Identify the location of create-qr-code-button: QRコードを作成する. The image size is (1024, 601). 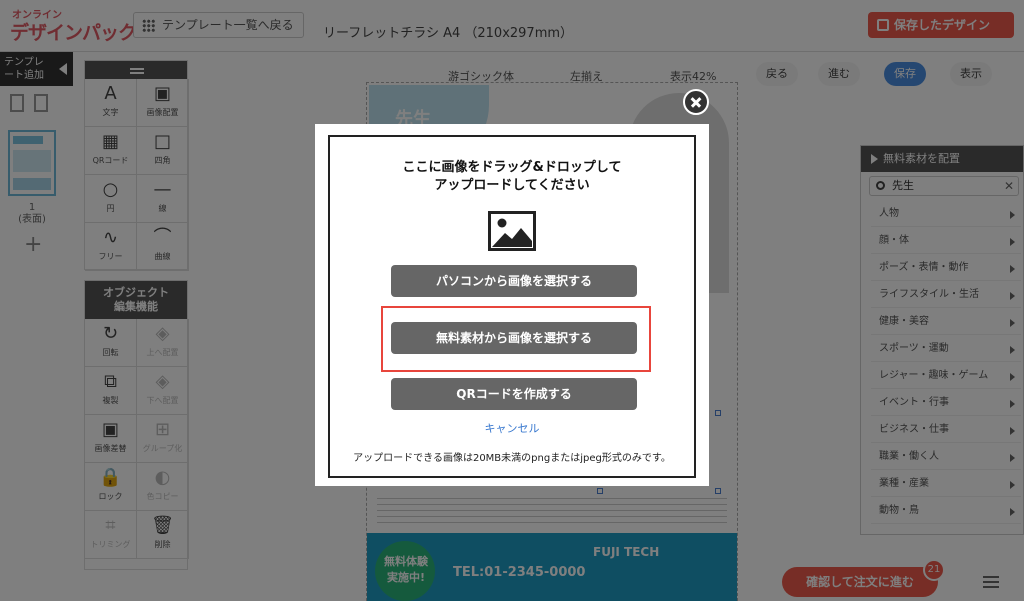
(514, 394).